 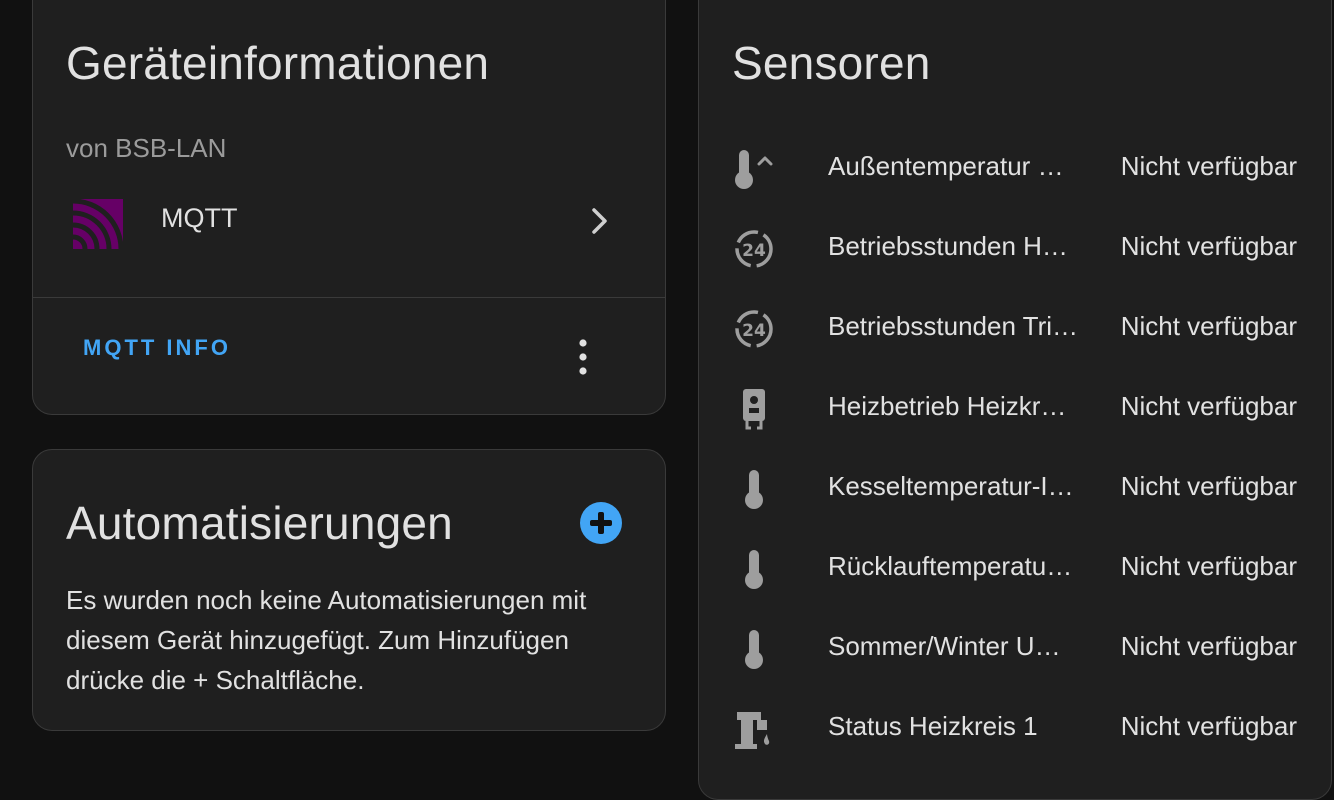 I want to click on sensor-row: Status Heizkreis 1 Nicht verfügbar, so click(x=1015, y=729).